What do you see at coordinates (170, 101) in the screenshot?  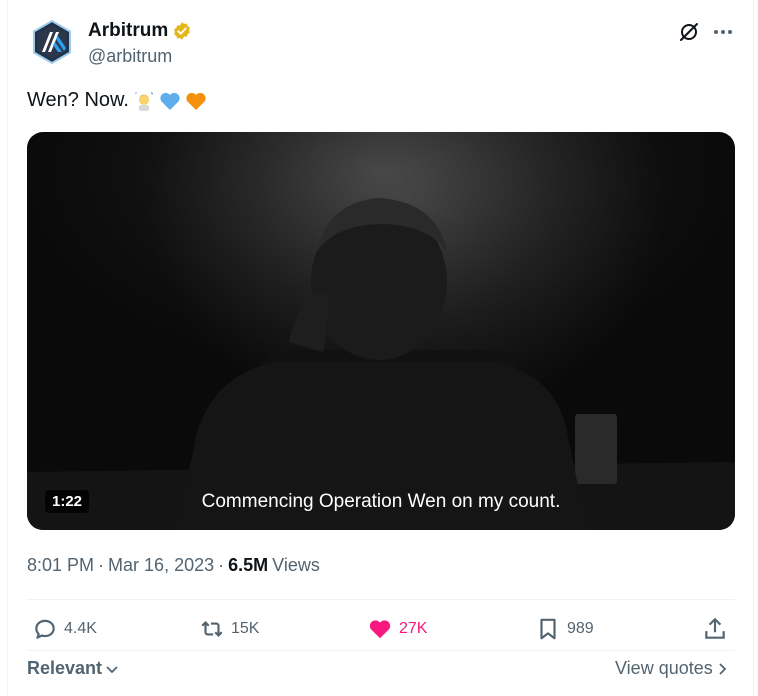 I see `blue-heart-emoji` at bounding box center [170, 101].